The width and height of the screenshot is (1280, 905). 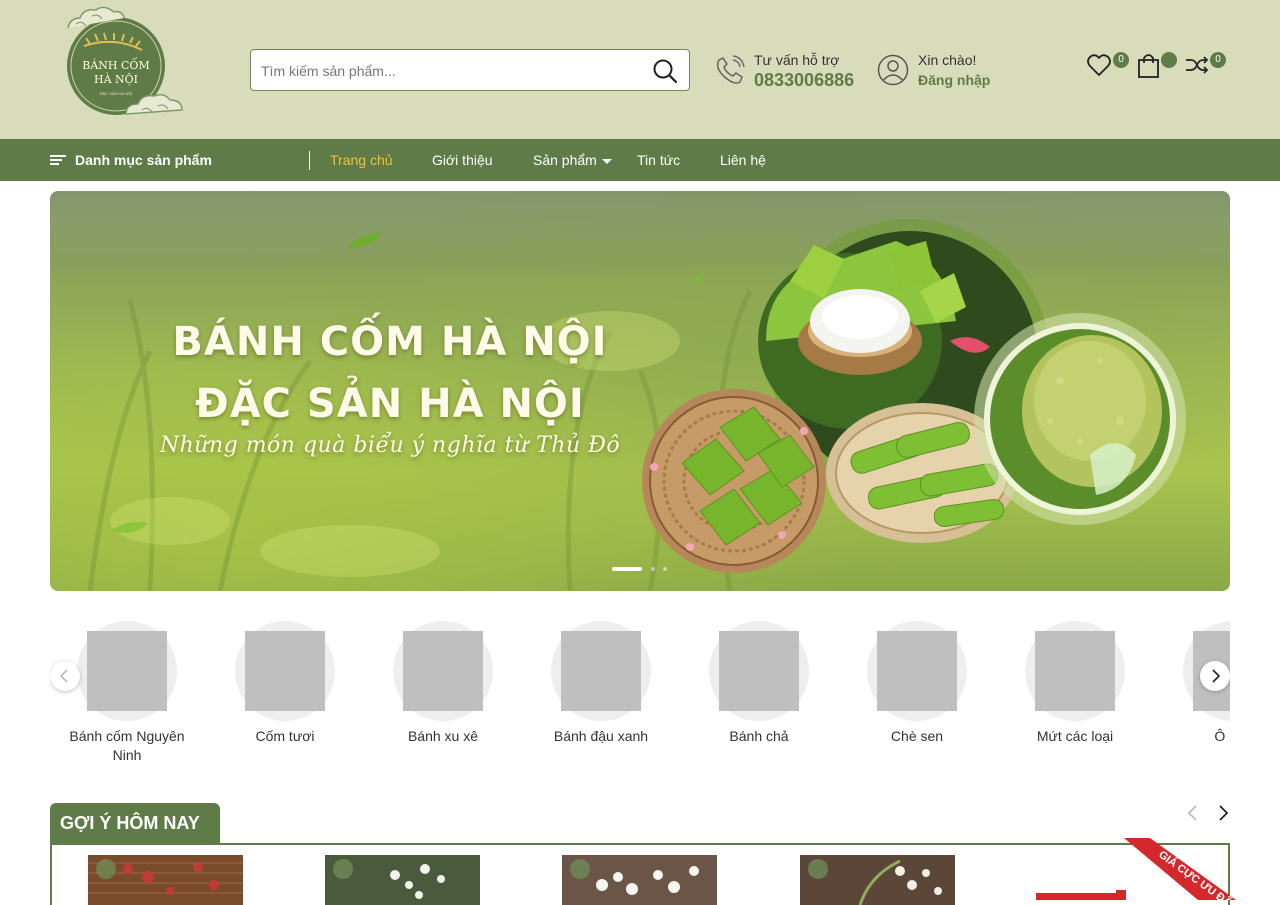 What do you see at coordinates (1075, 736) in the screenshot?
I see `category-label: Mứt các loại` at bounding box center [1075, 736].